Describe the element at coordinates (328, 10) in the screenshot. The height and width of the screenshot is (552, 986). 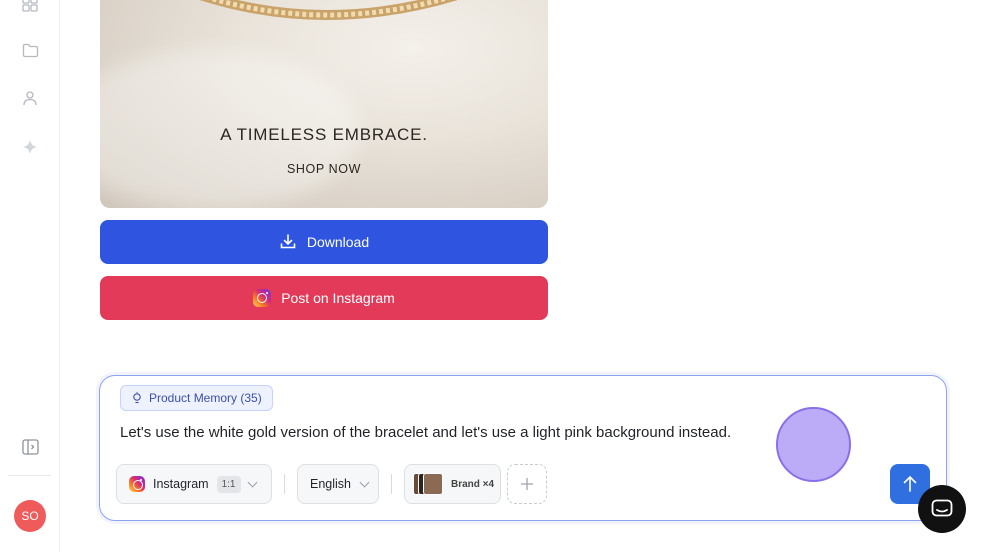
I see `bracelet-image` at that location.